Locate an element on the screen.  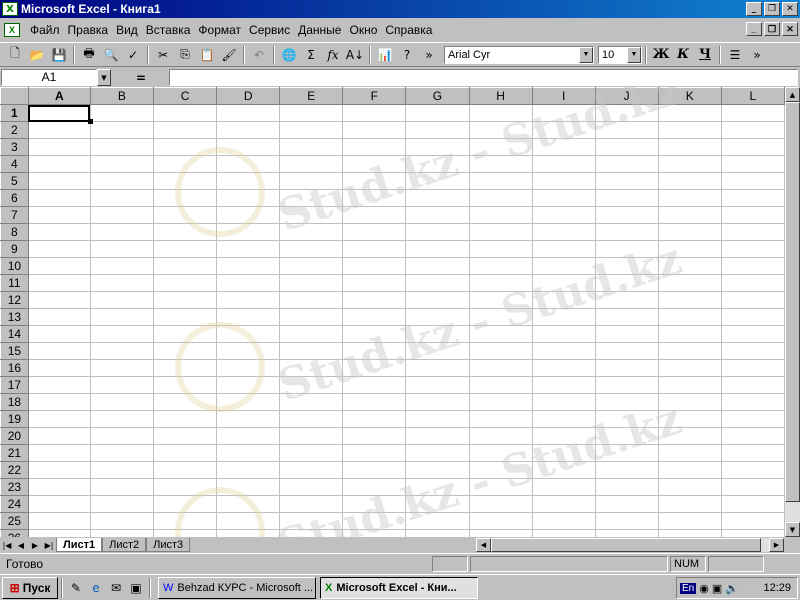
row-header: 16 is located at coordinates (14, 368).